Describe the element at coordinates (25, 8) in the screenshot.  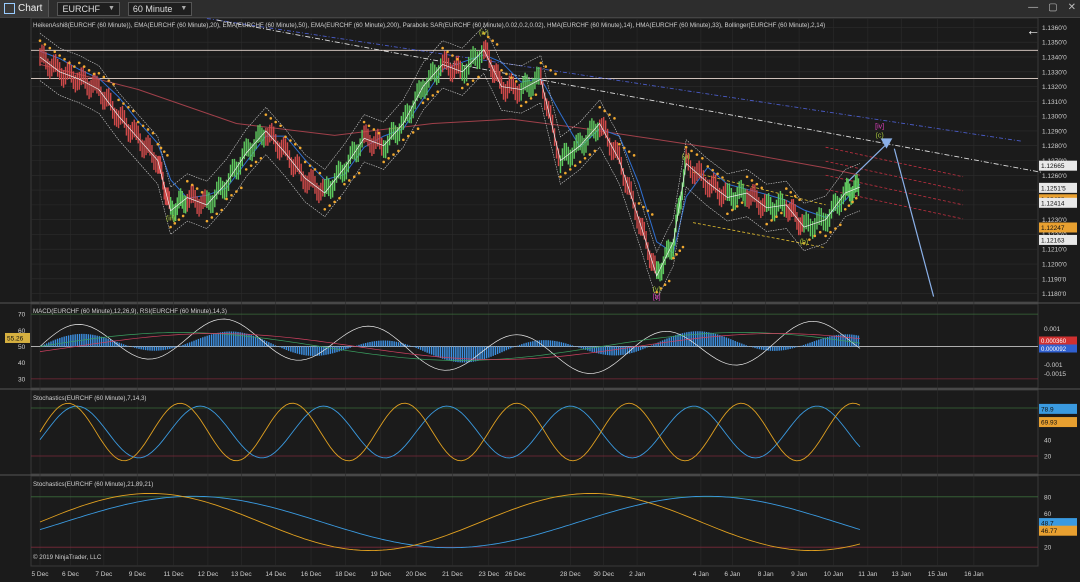
I see `chart-tab: Chart` at that location.